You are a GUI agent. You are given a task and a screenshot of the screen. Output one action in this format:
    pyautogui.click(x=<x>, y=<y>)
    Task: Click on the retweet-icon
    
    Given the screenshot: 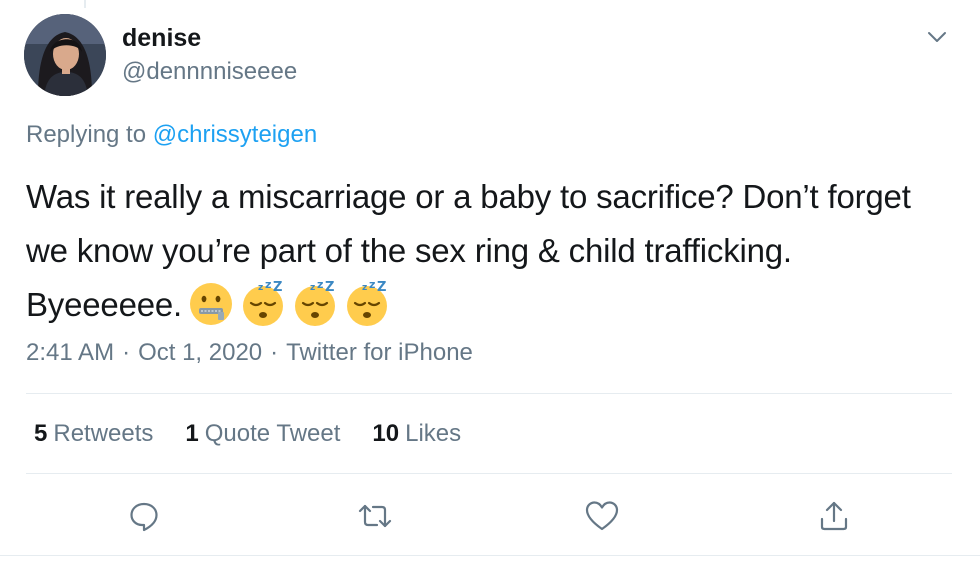 What is the action you would take?
    pyautogui.click(x=375, y=516)
    